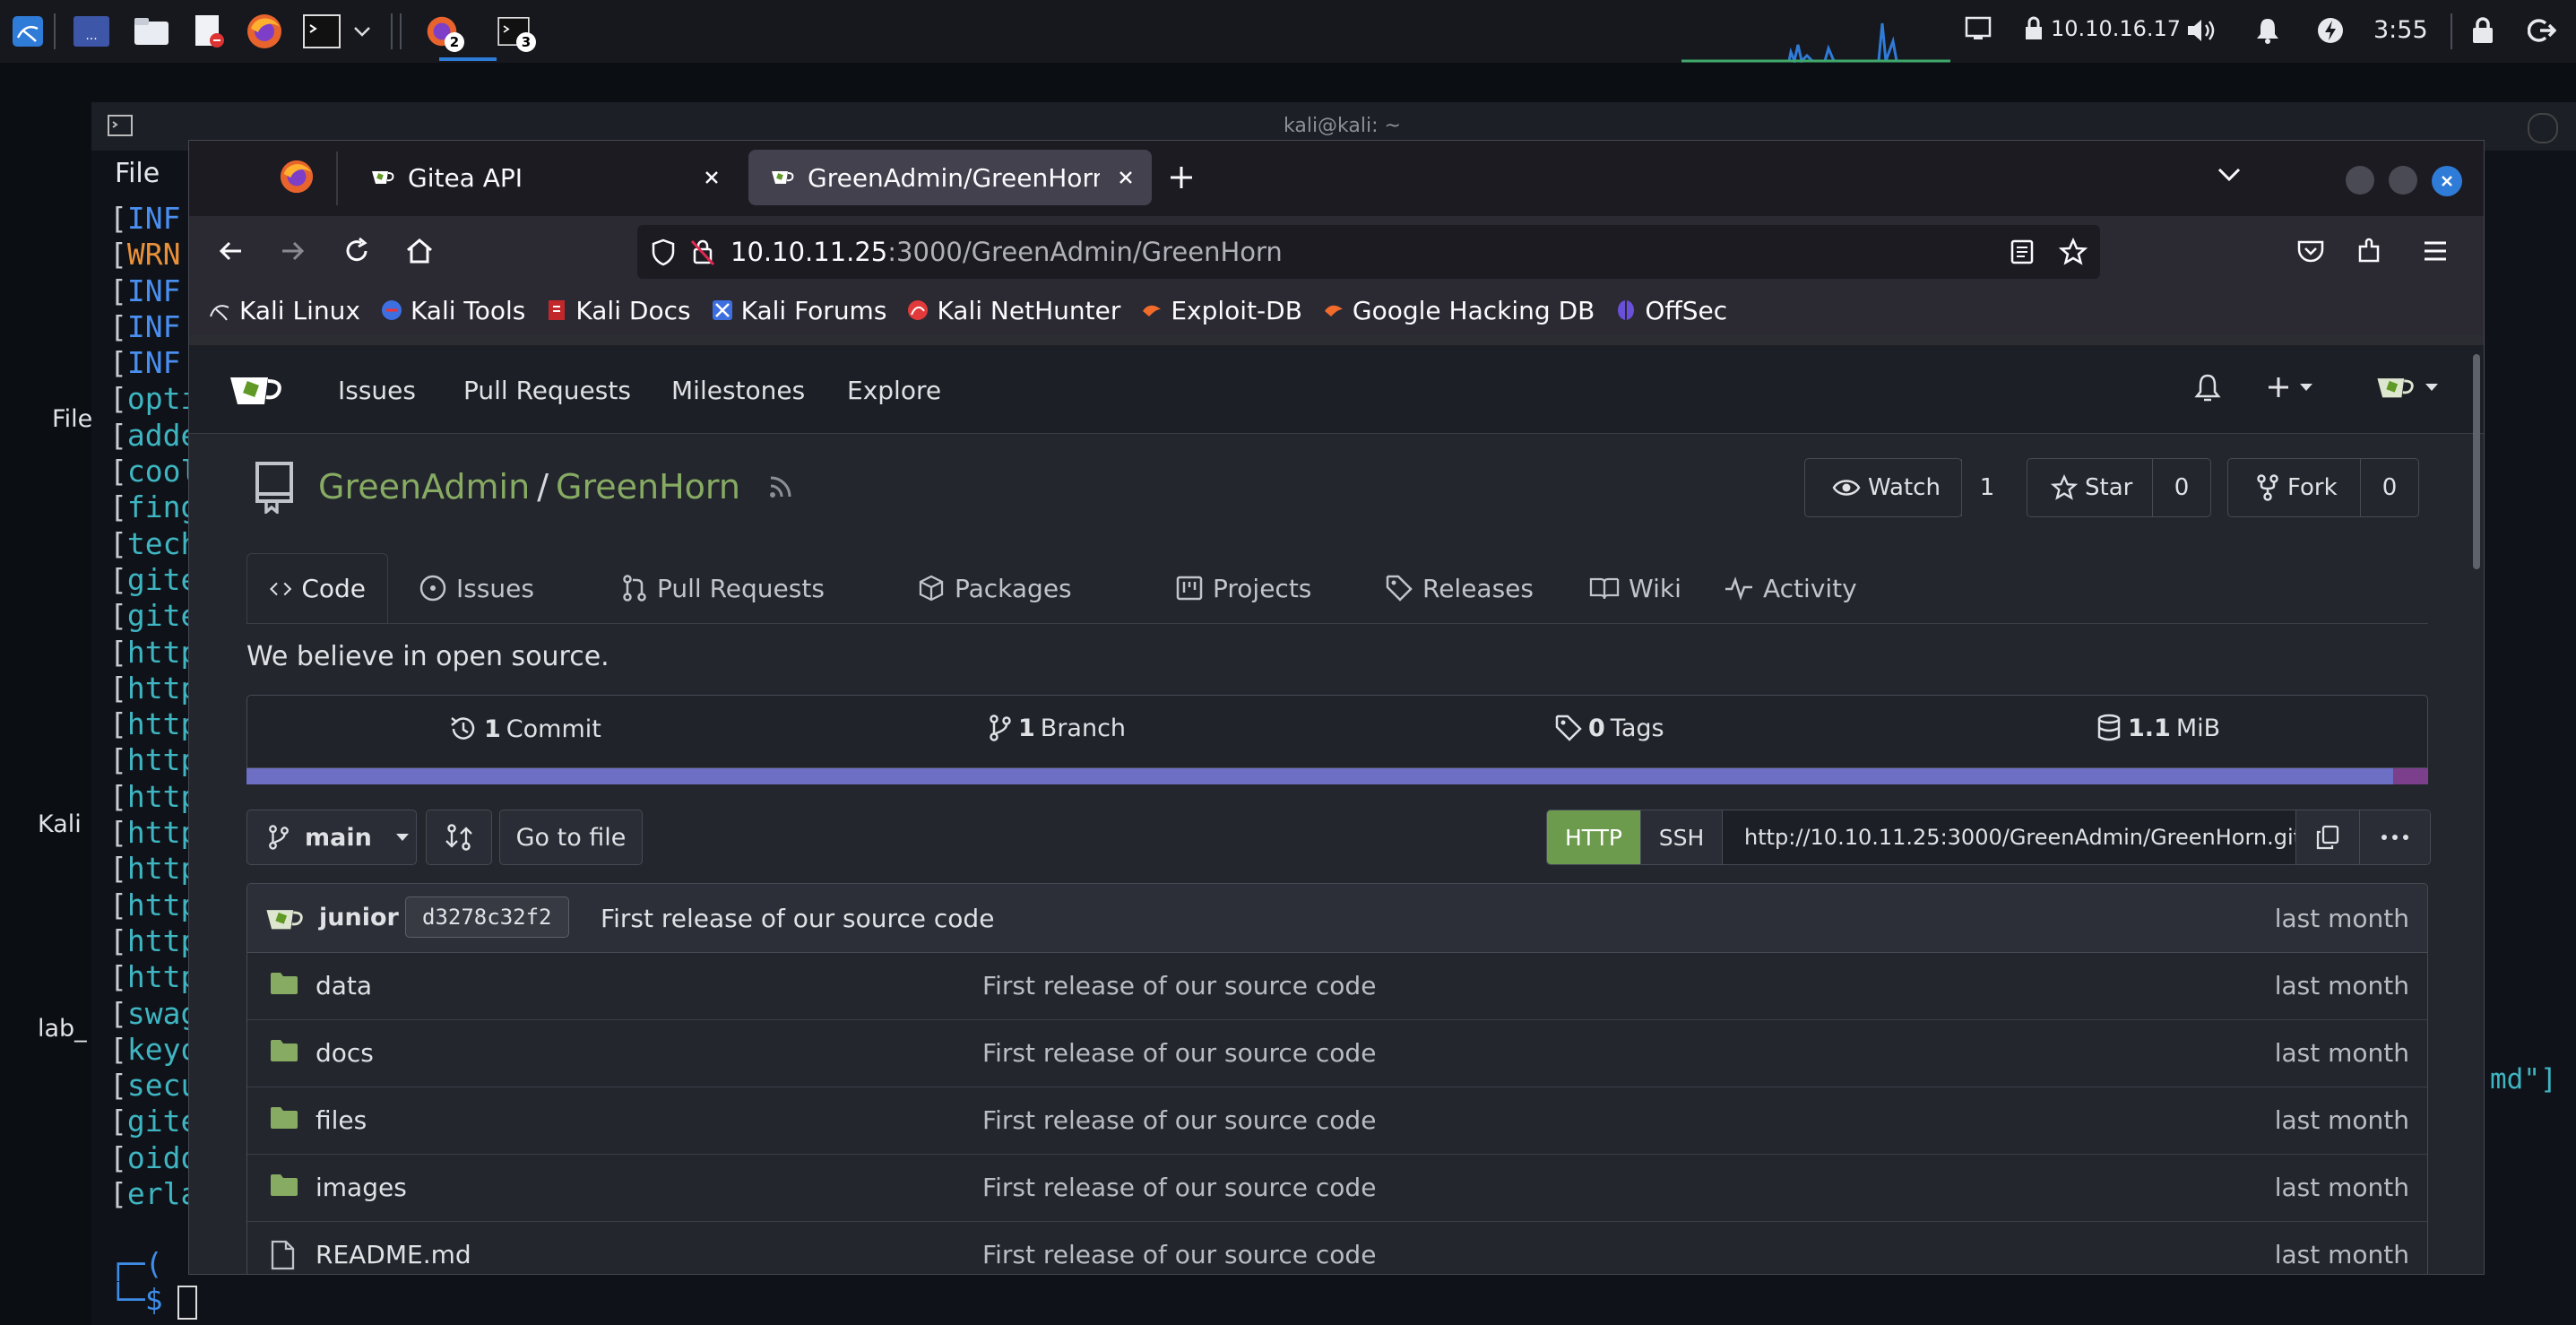 This screenshot has width=2576, height=1325. I want to click on fork-count: 0, so click(2389, 488).